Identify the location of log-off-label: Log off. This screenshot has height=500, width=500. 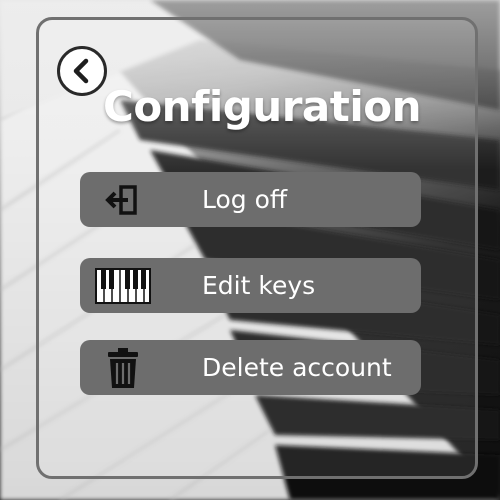
(245, 199).